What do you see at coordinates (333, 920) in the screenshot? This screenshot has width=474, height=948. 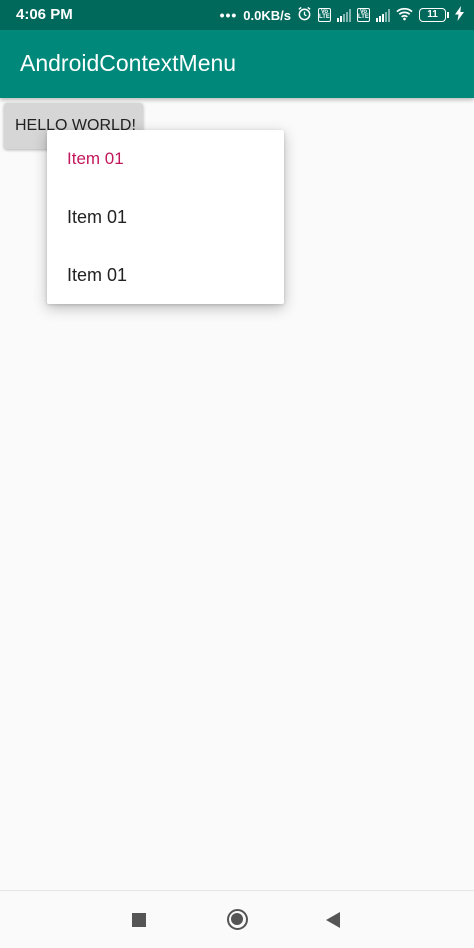 I see `back-icon` at bounding box center [333, 920].